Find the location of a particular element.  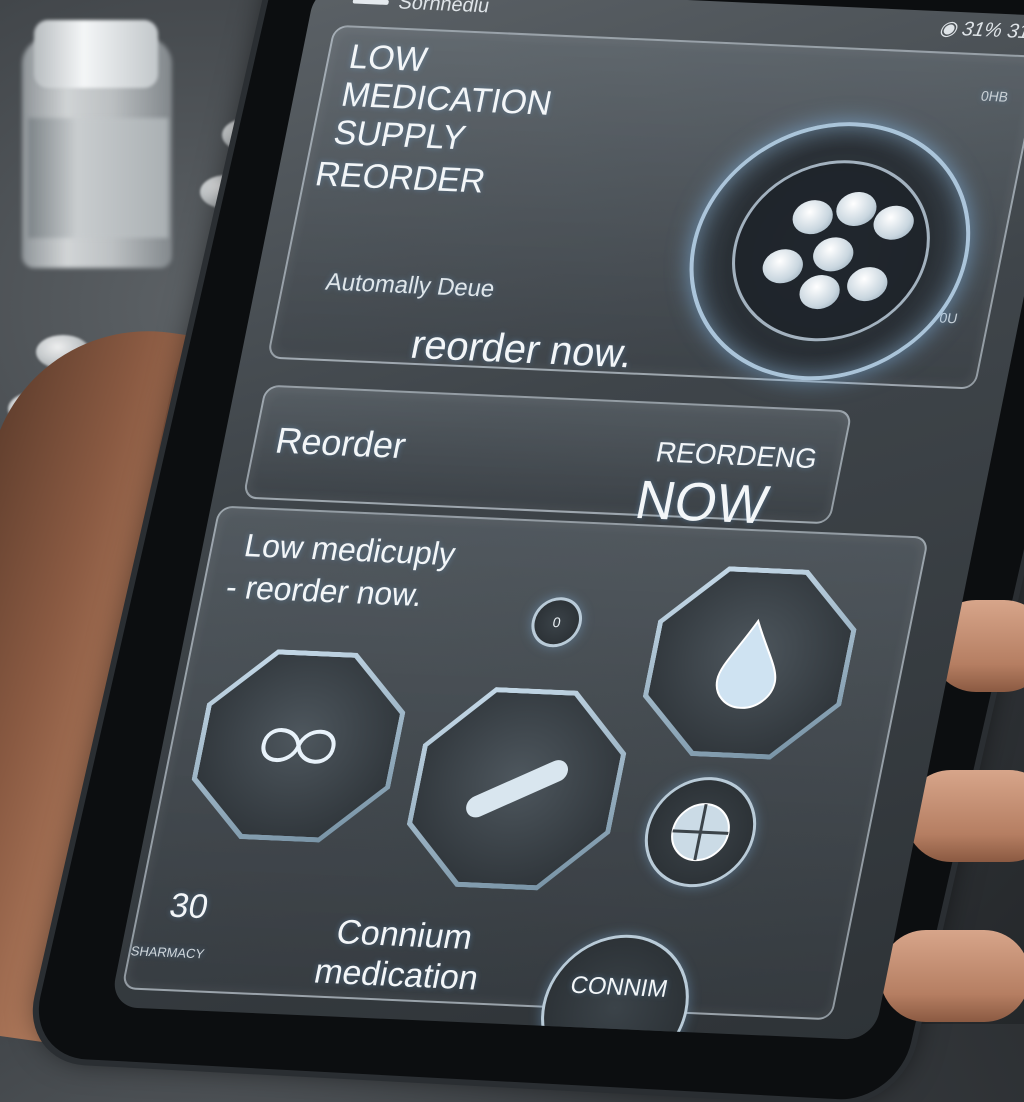

scored-tablet-icon is located at coordinates (700, 832).